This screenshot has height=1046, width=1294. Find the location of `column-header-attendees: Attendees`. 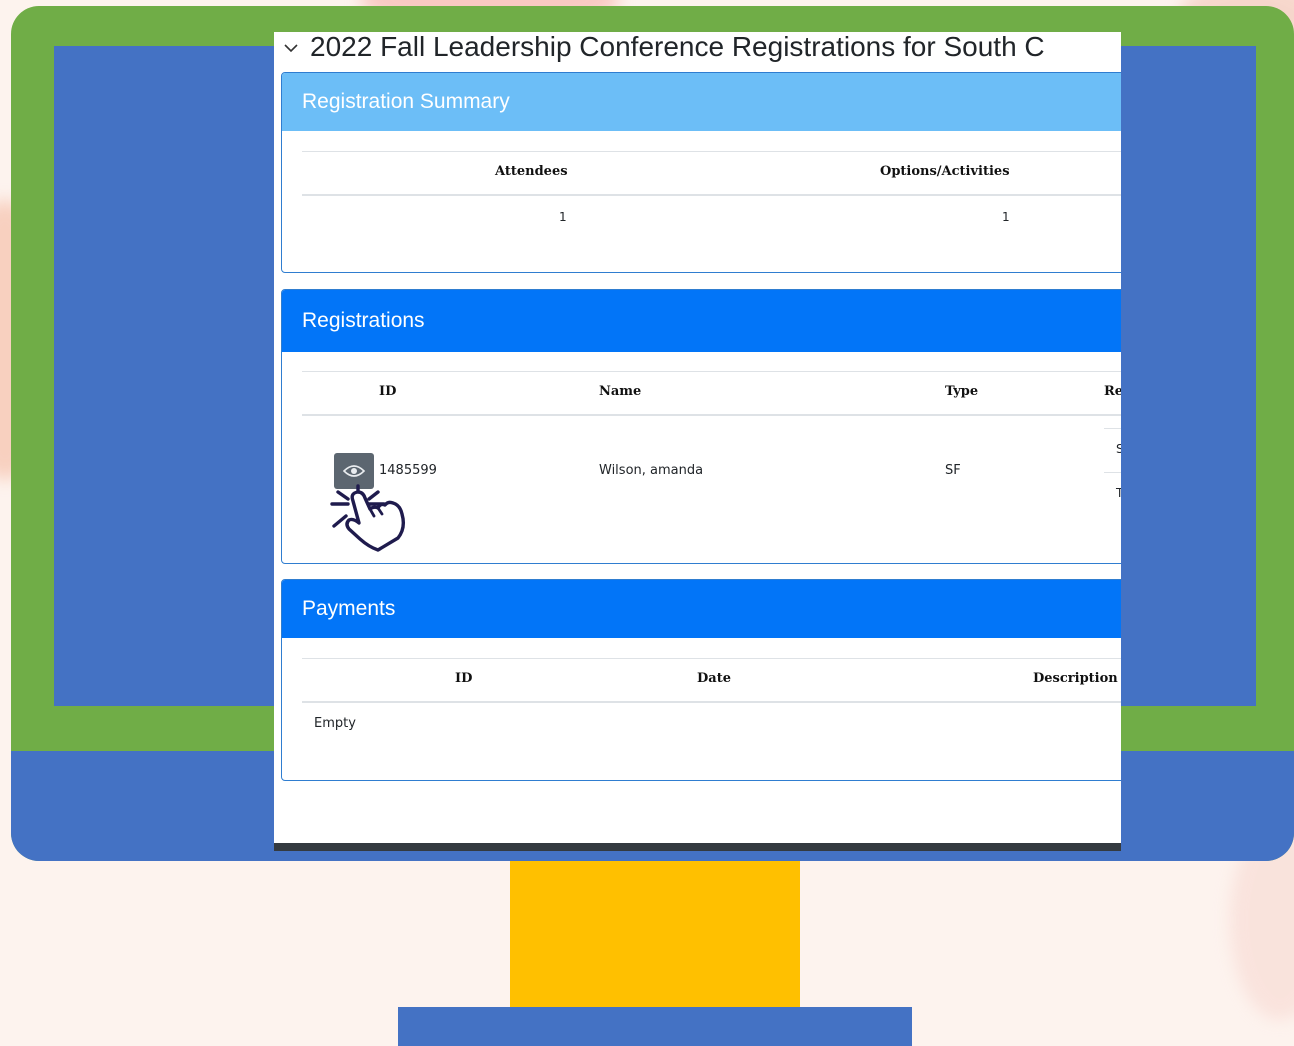

column-header-attendees: Attendees is located at coordinates (531, 171).